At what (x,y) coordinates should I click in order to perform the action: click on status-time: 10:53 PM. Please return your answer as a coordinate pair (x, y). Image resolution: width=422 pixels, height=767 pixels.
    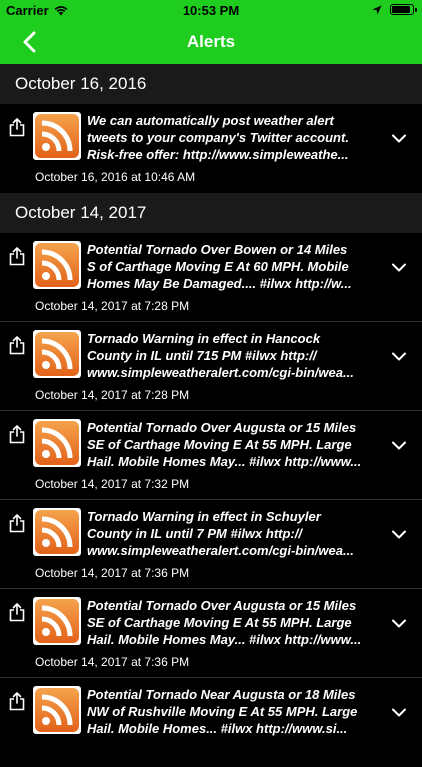
    Looking at the image, I should click on (211, 10).